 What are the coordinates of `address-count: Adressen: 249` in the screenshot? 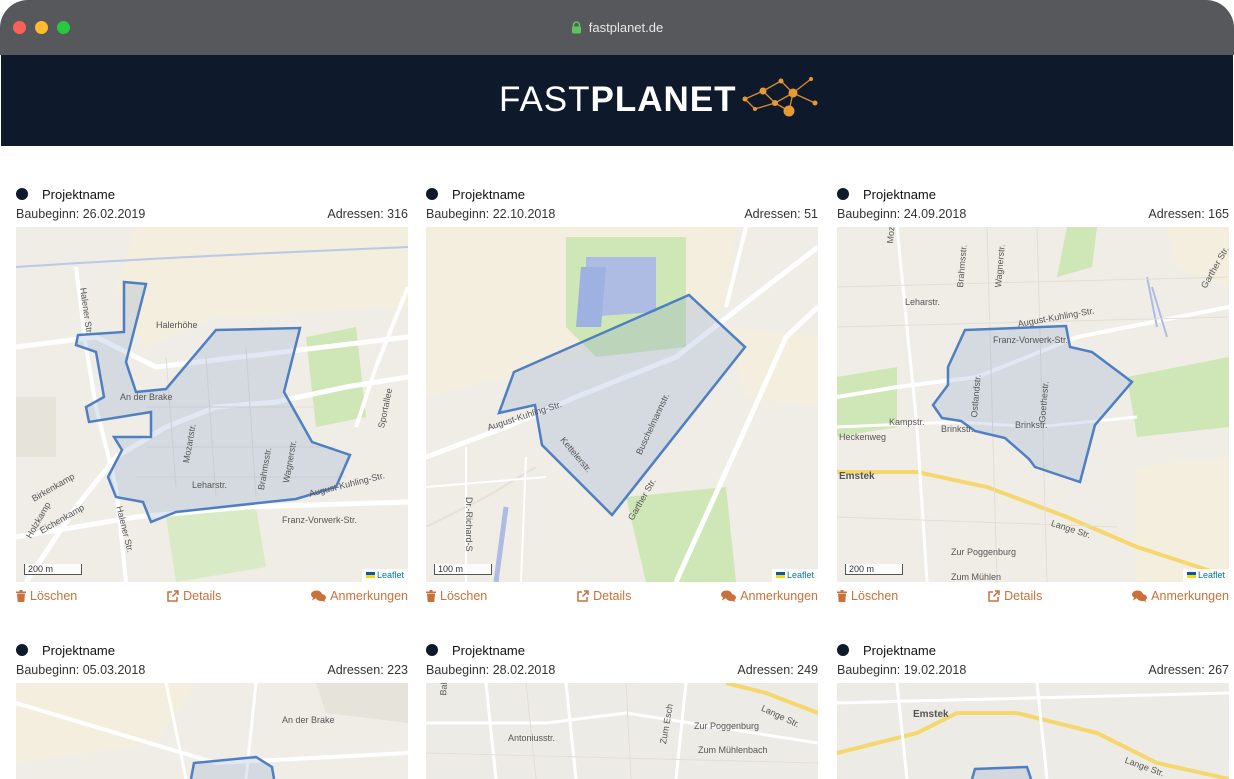 It's located at (777, 670).